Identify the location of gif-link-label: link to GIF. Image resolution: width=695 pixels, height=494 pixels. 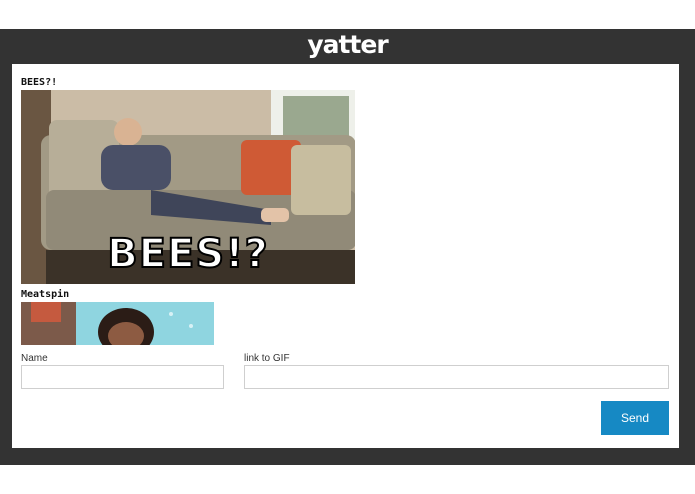
(267, 358).